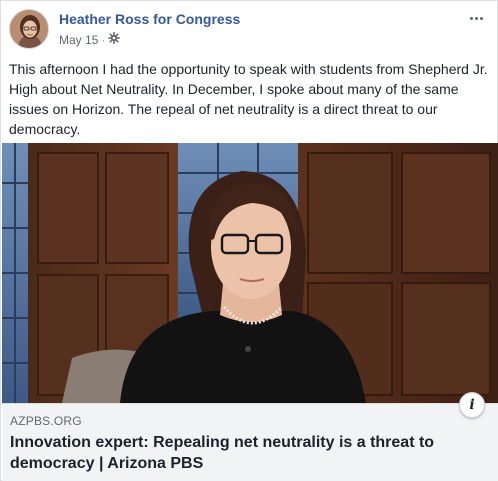 This screenshot has width=498, height=481. I want to click on post-options-button, so click(476, 18).